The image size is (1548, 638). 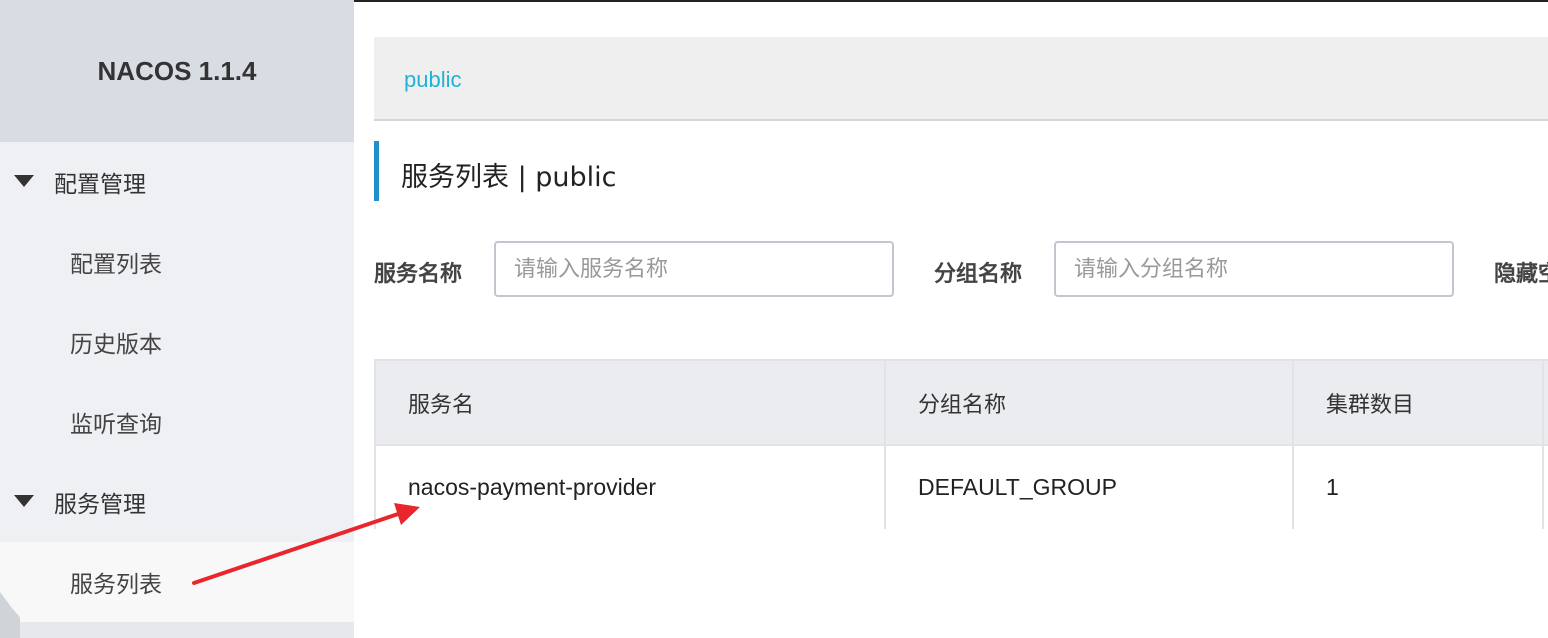 I want to click on table-header: 服务名 分组名称 集群数目, so click(x=962, y=403).